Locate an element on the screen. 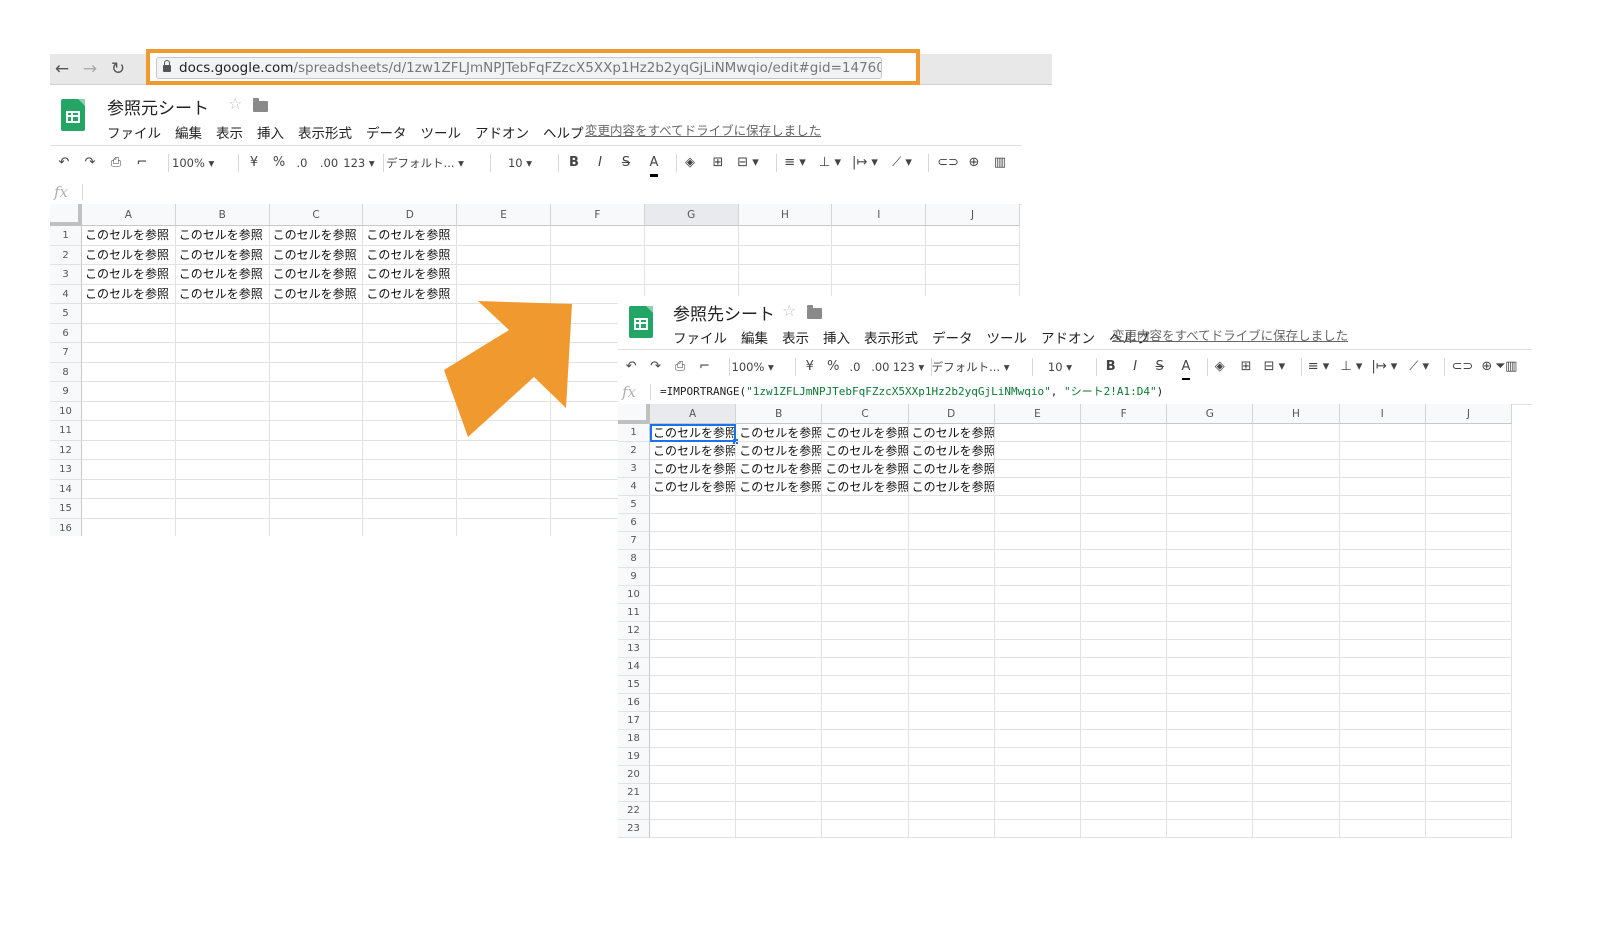 Image resolution: width=1600 pixels, height=933 pixels. star-icon: ☆ is located at coordinates (789, 310).